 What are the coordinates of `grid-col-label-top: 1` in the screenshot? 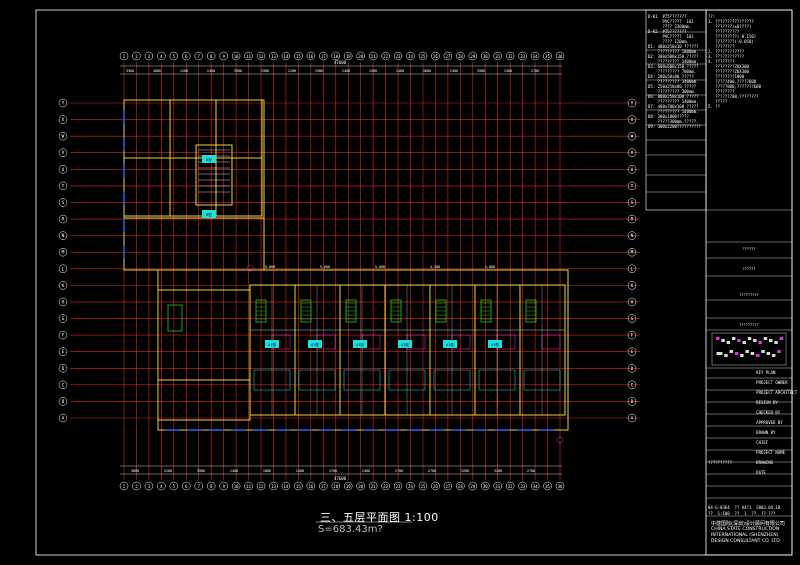 It's located at (124, 56).